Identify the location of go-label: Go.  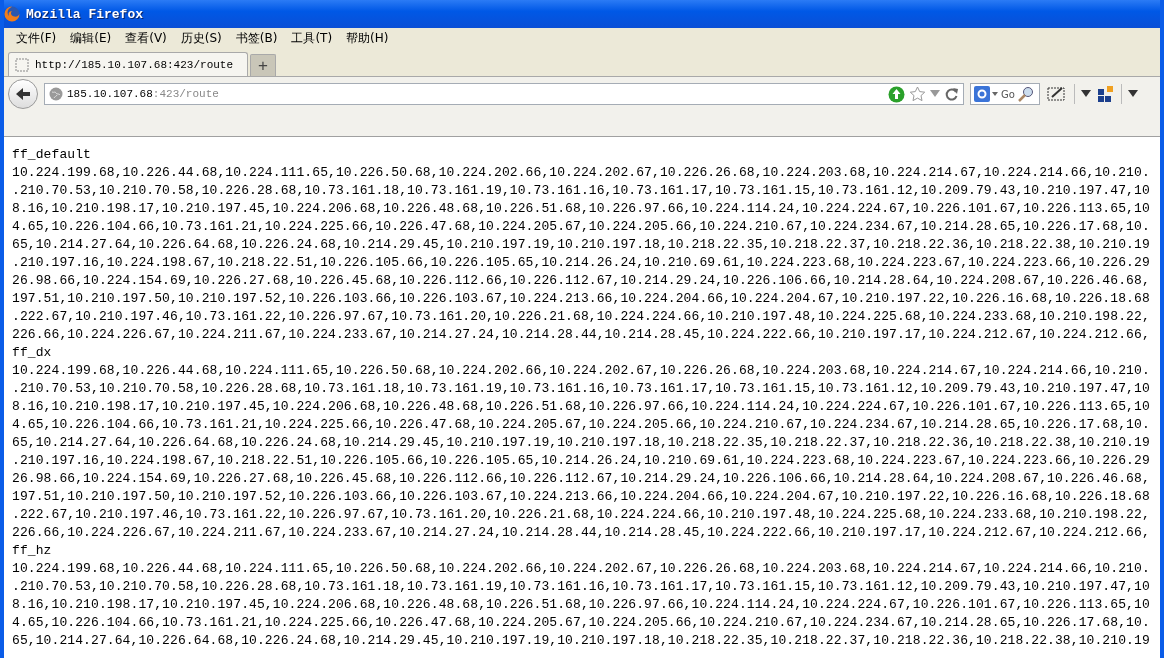
(1008, 94).